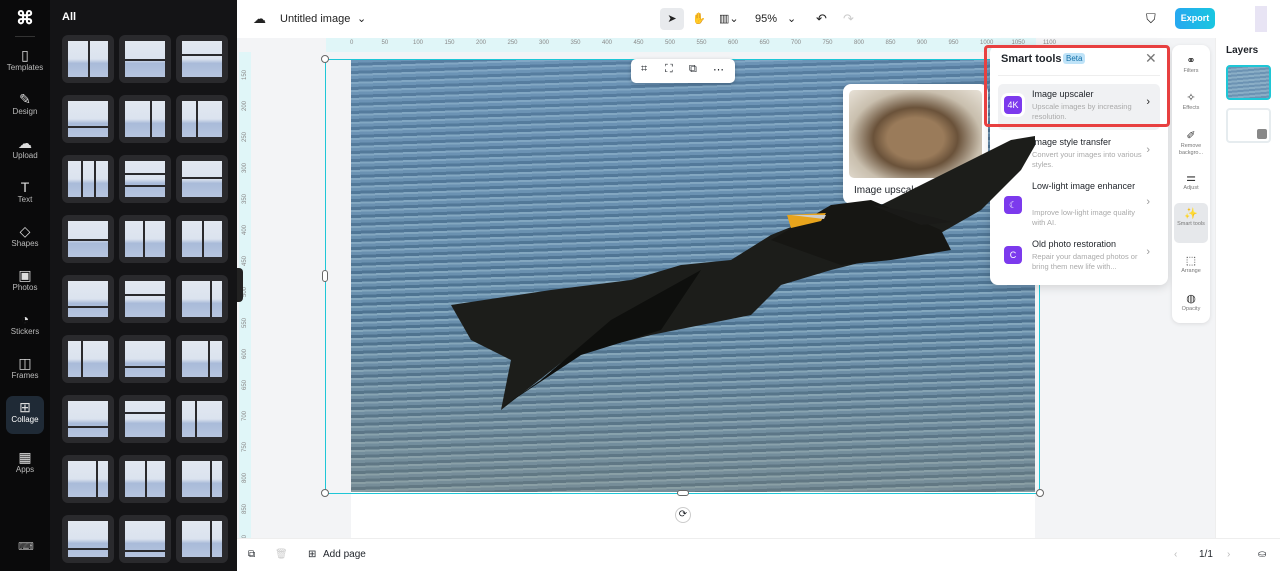  Describe the element at coordinates (26, 546) in the screenshot. I see `keyboard-icon: ⌨` at that location.